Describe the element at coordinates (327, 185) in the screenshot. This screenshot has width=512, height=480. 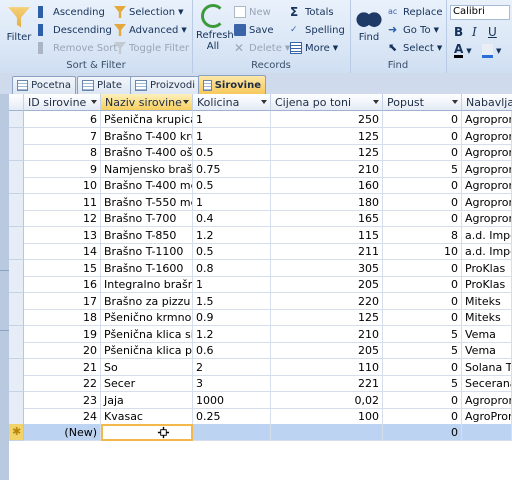
I see `cell-cijena: 160` at that location.